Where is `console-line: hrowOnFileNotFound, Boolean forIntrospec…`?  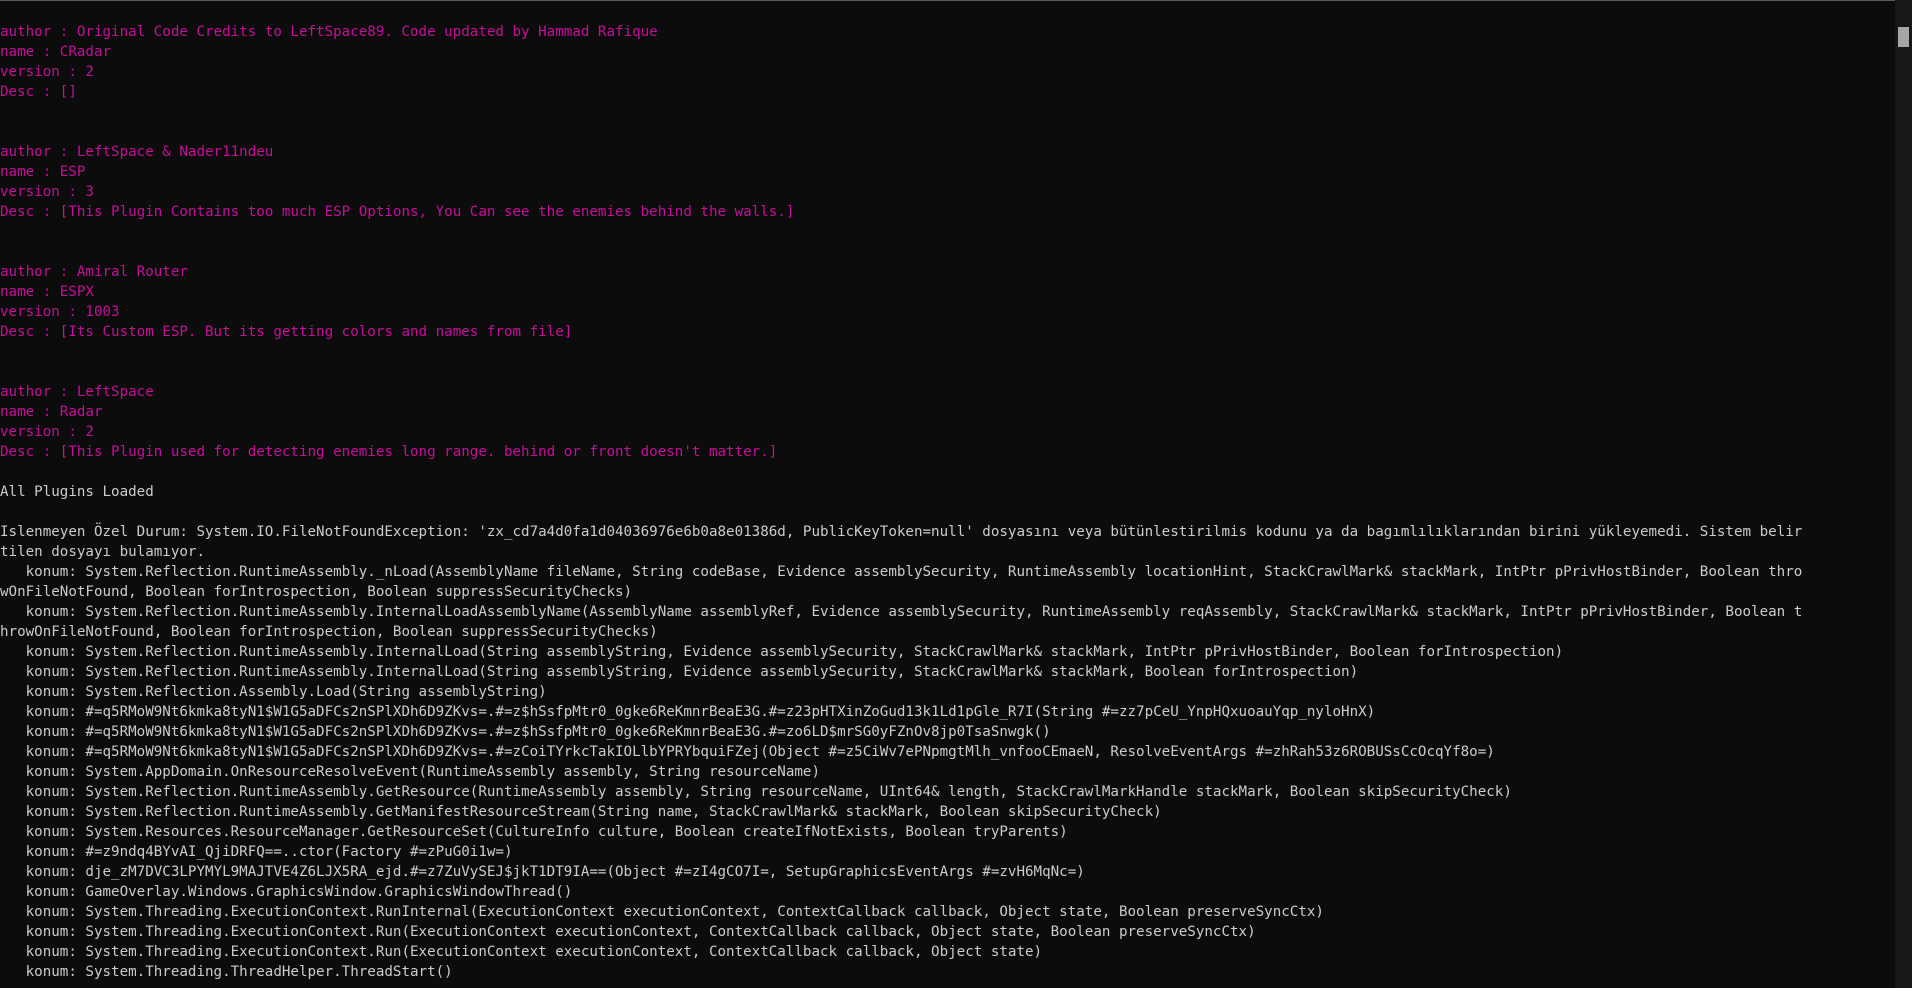 console-line: hrowOnFileNotFound, Boolean forIntrospec… is located at coordinates (329, 632).